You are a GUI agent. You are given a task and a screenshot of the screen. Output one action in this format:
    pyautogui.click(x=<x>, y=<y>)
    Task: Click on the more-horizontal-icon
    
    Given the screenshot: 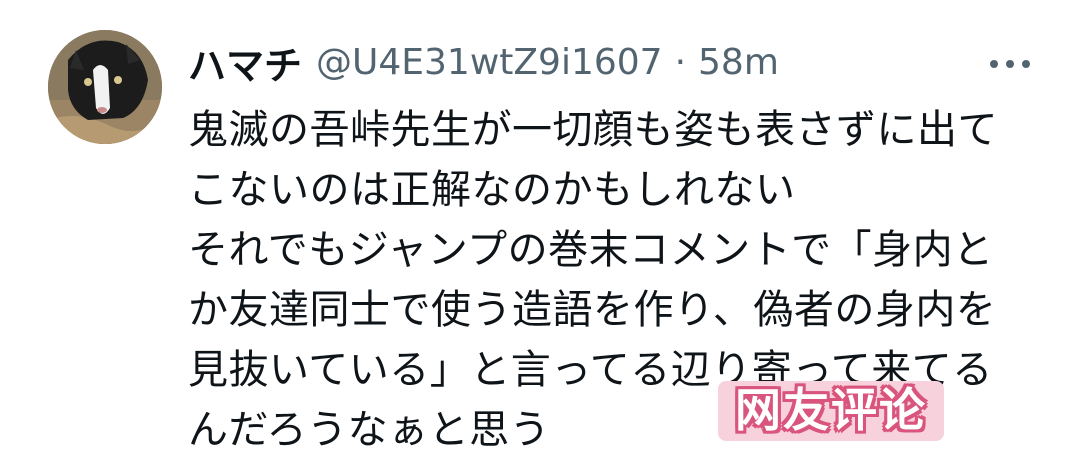 What is the action you would take?
    pyautogui.click(x=1010, y=64)
    